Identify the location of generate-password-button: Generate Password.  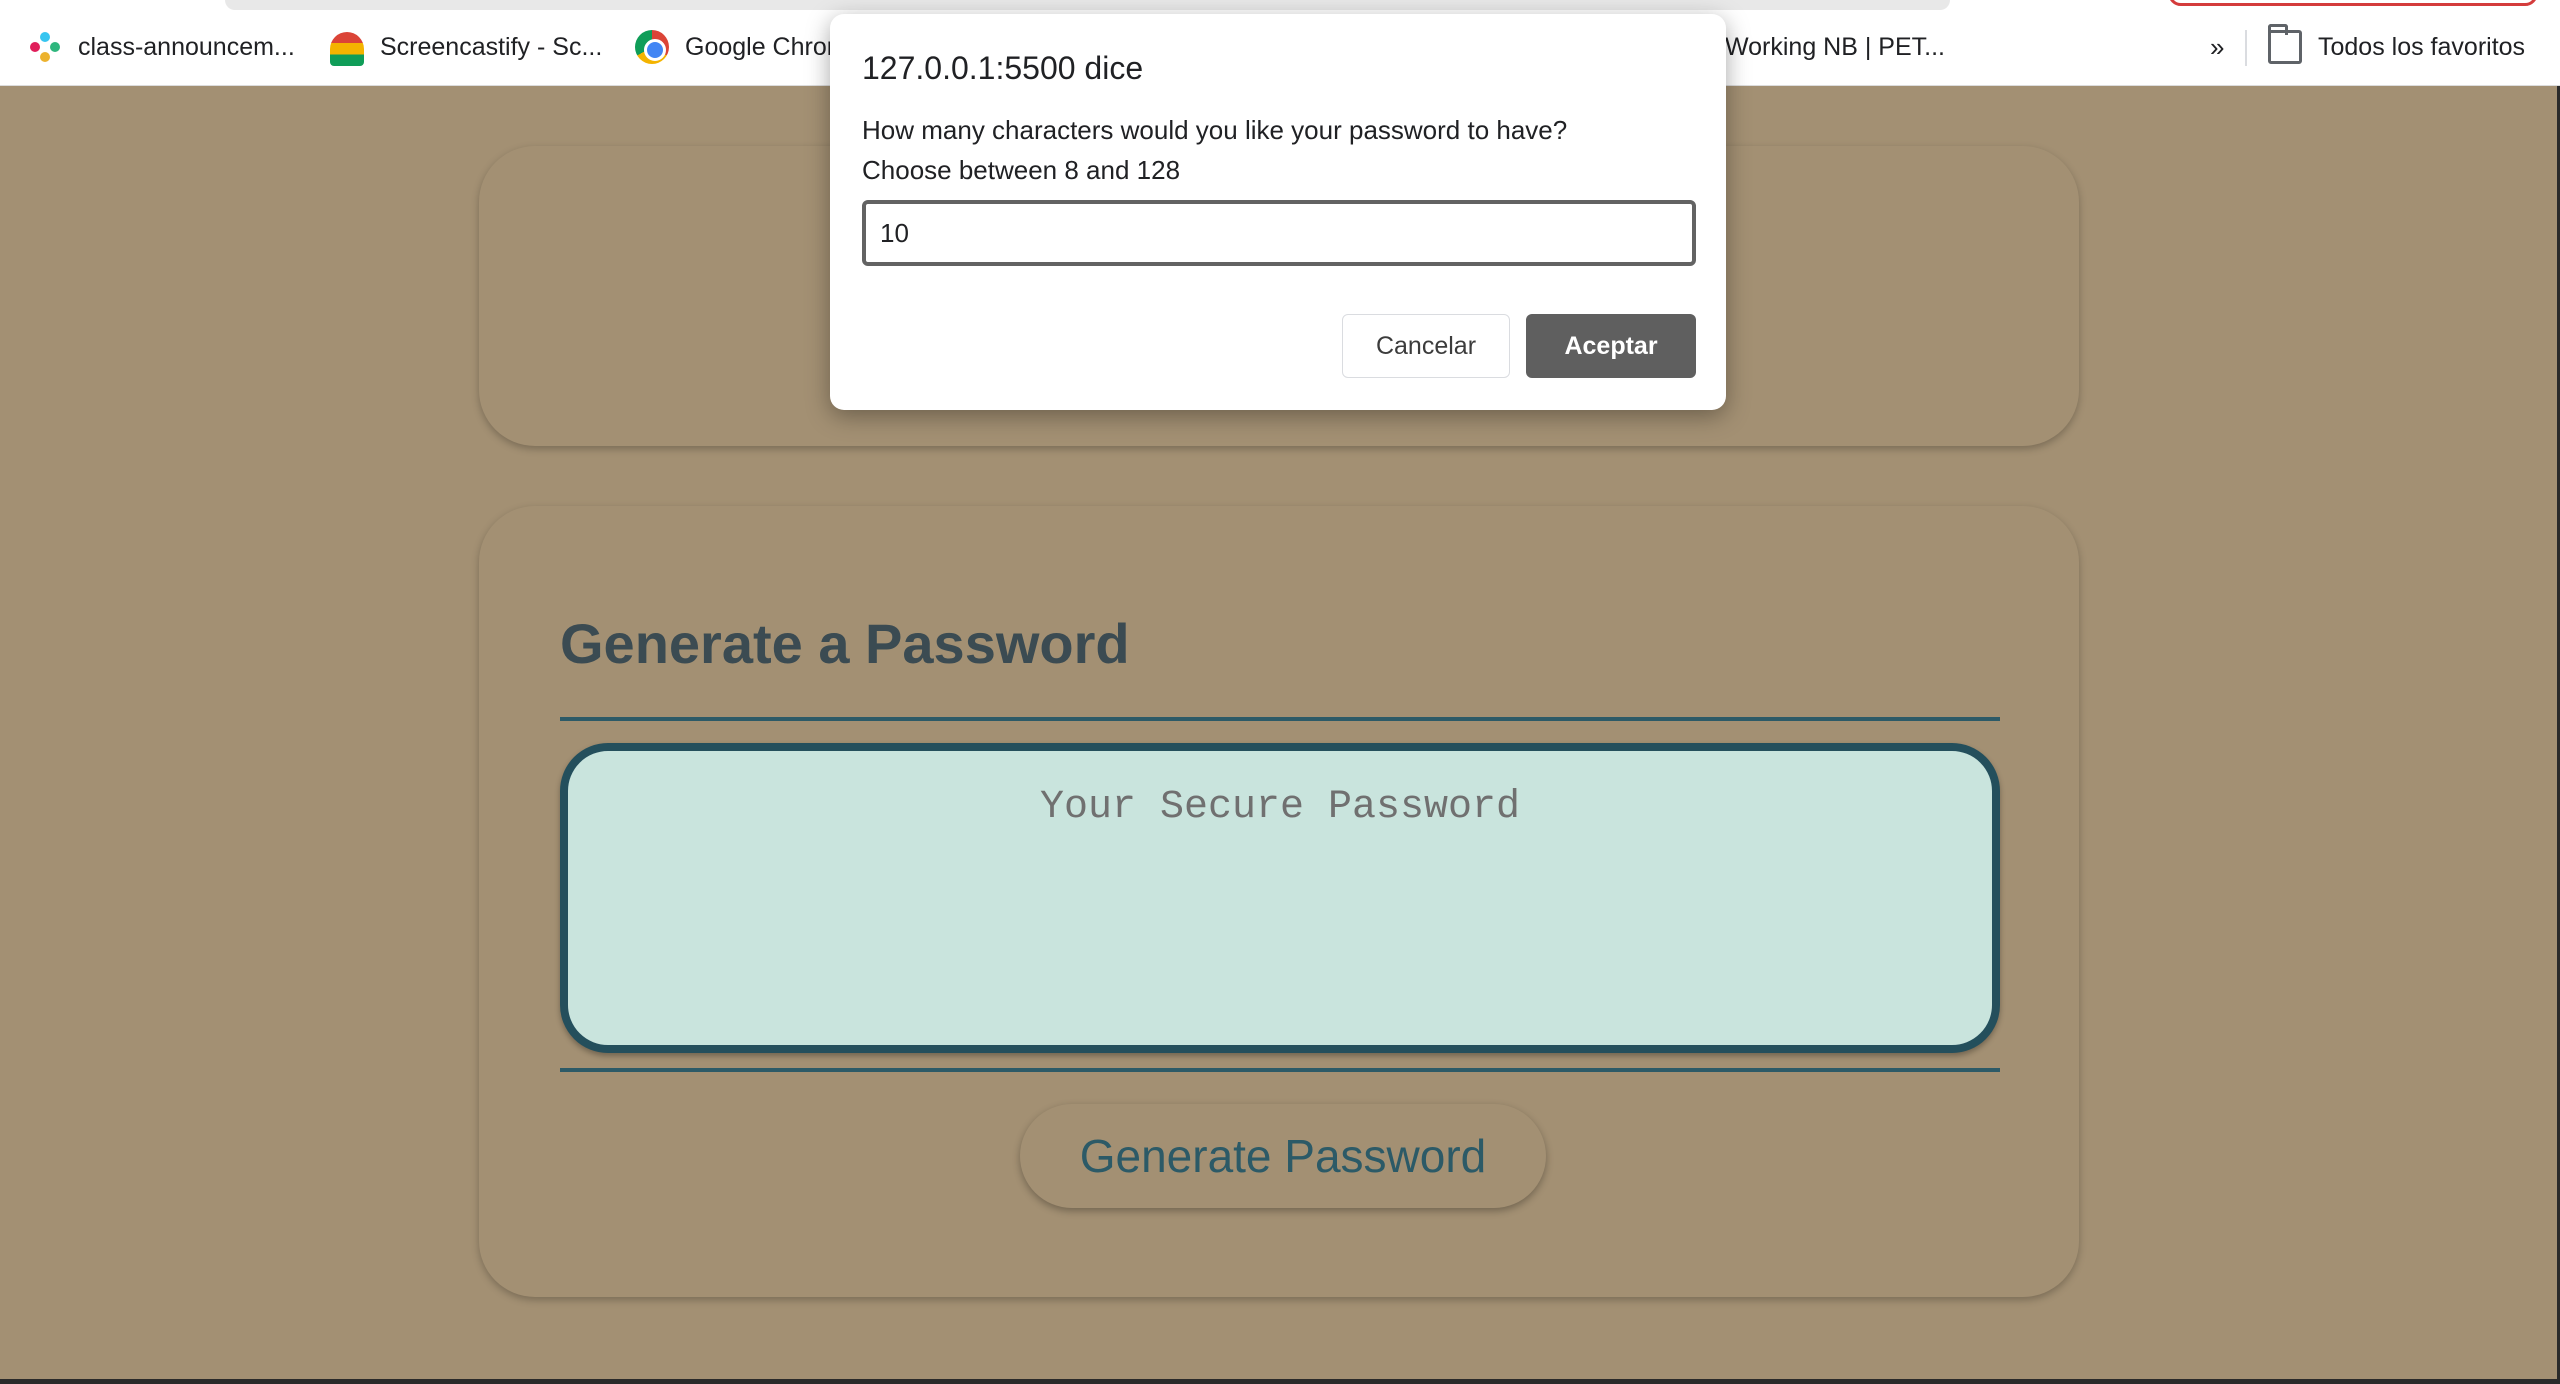
(1283, 1156).